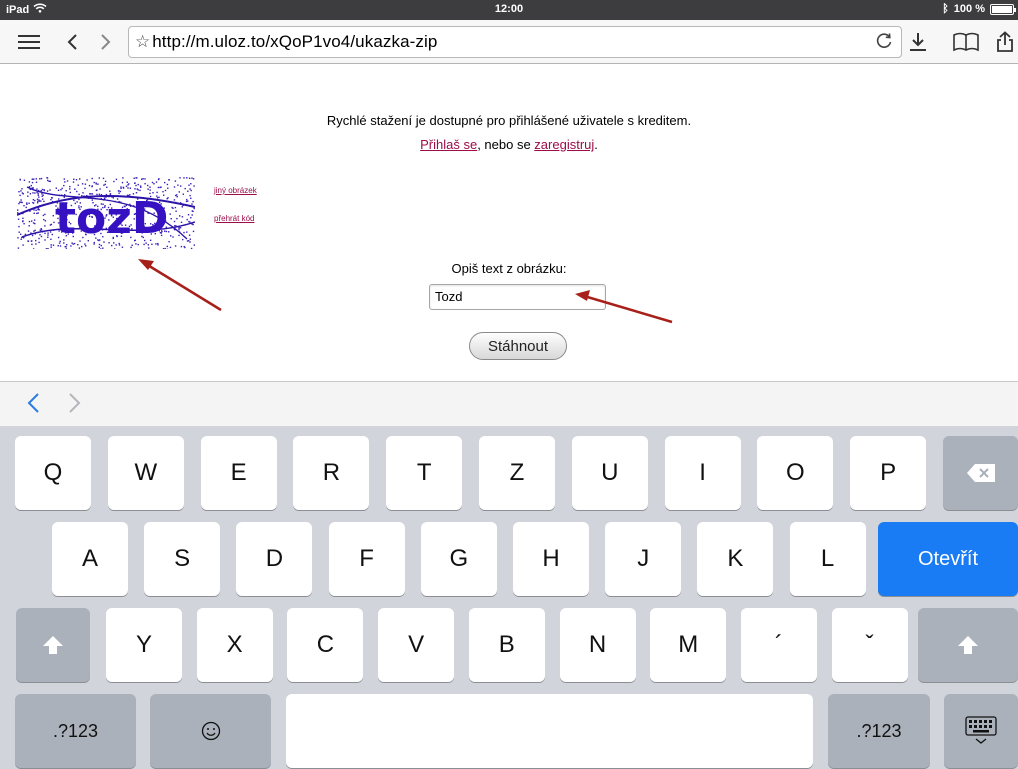 This screenshot has height=769, width=1018. I want to click on row1-key-0: Q, so click(53, 473).